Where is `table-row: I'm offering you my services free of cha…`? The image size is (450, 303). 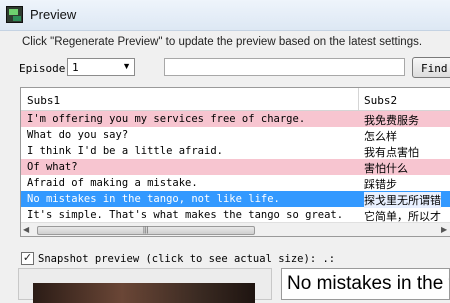
table-row: I'm offering you my services free of cha… is located at coordinates (235, 119).